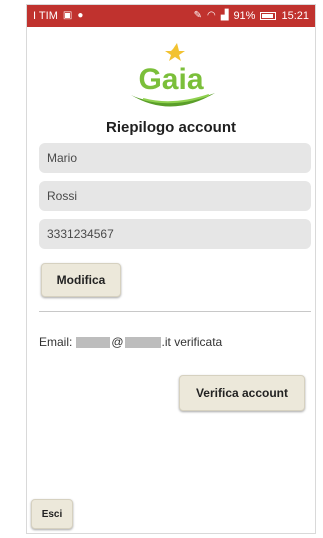 The width and height of the screenshot is (323, 538). Describe the element at coordinates (67, 15) in the screenshot. I see `gallery-icon: ▣` at that location.